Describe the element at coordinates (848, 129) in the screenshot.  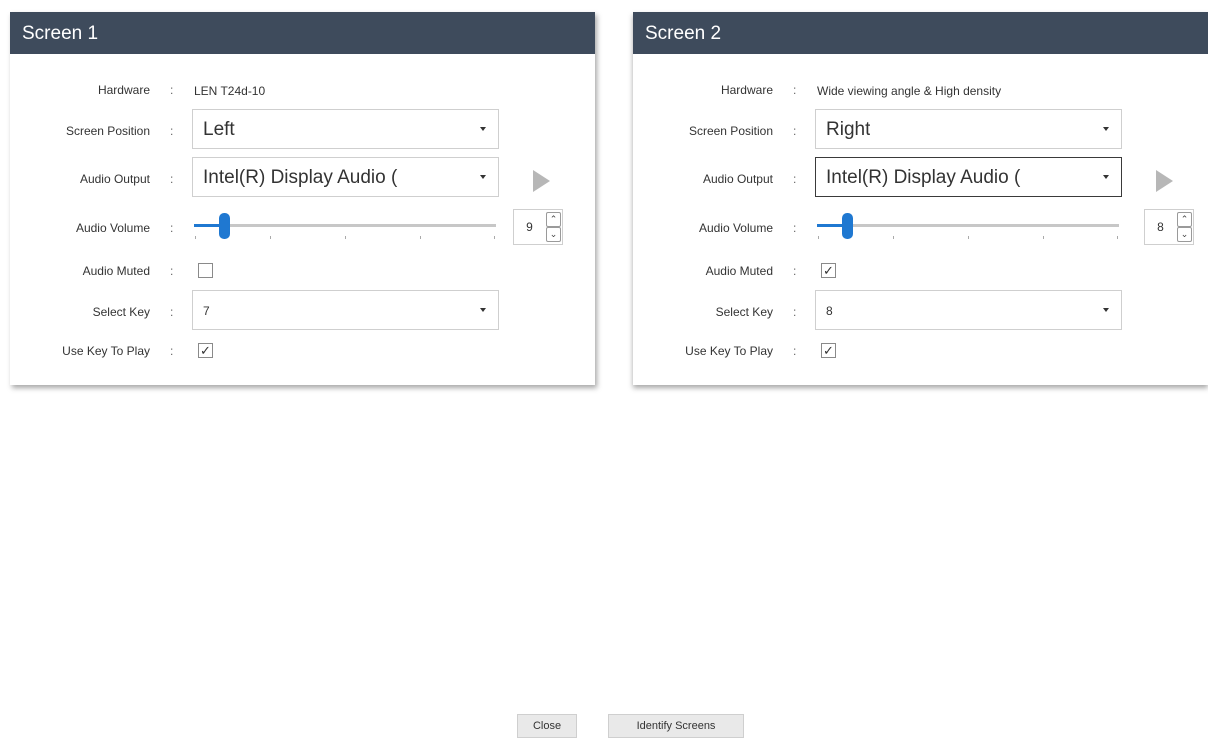
I see `screen-position-value: Right` at that location.